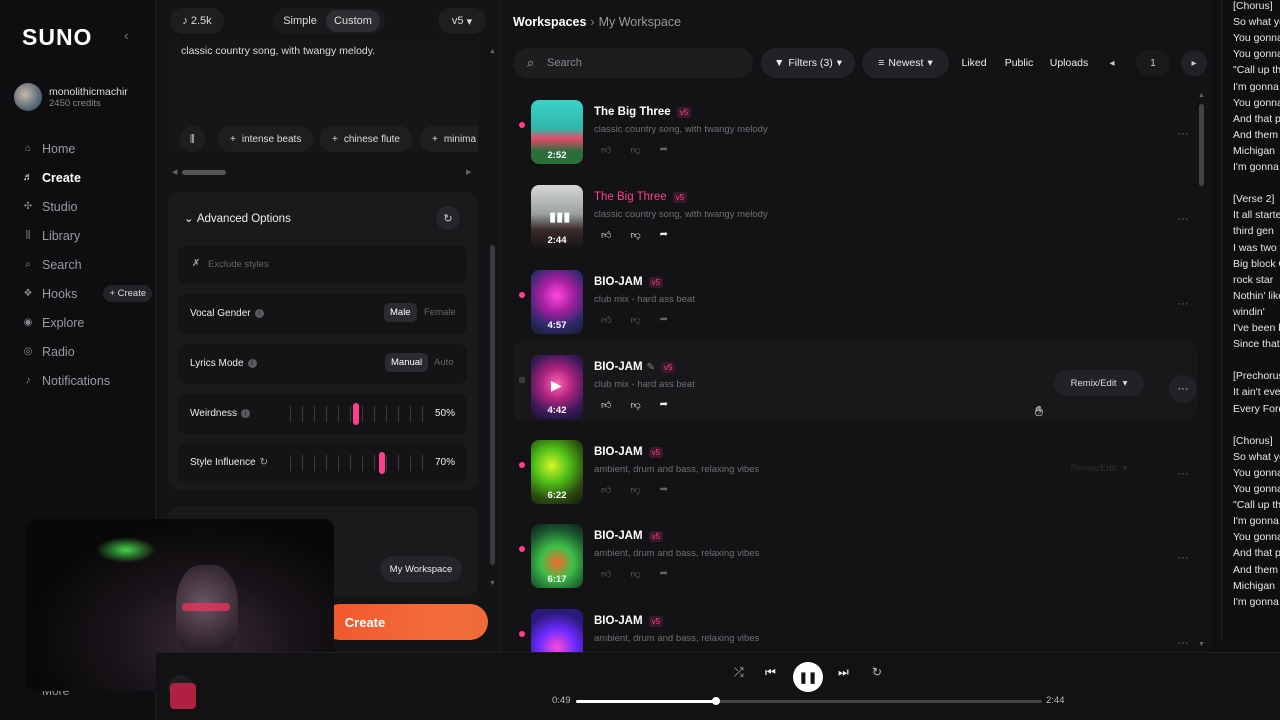 The image size is (1280, 720). I want to click on filter-public-button: Public, so click(1019, 63).